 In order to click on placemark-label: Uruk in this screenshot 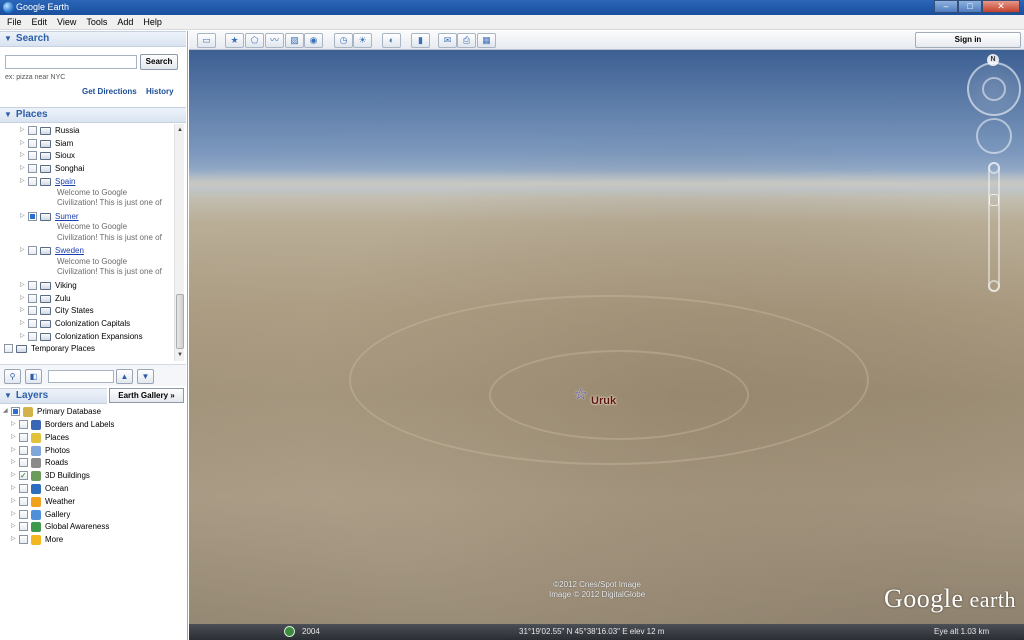, I will do `click(603, 401)`.